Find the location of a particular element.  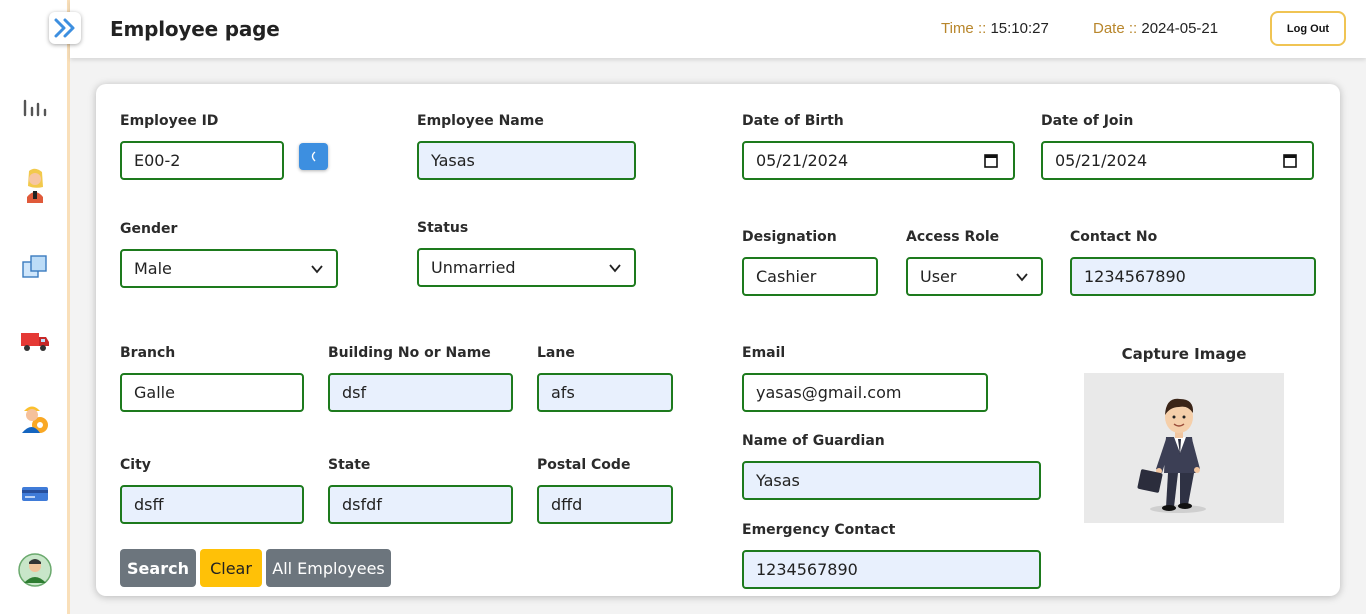

status-select: Unmarried is located at coordinates (526, 267).